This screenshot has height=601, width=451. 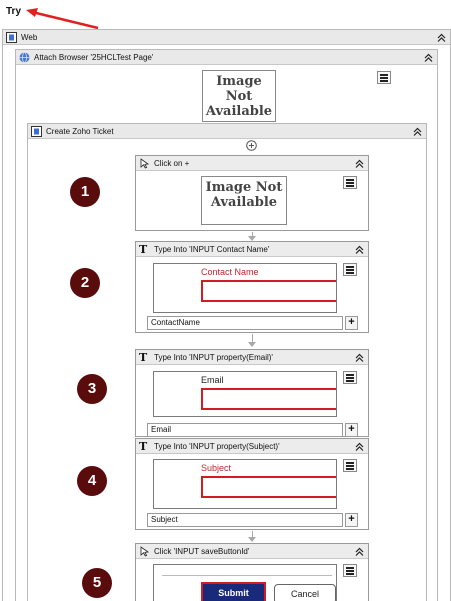 I want to click on web-scope-icon, so click(x=11, y=37).